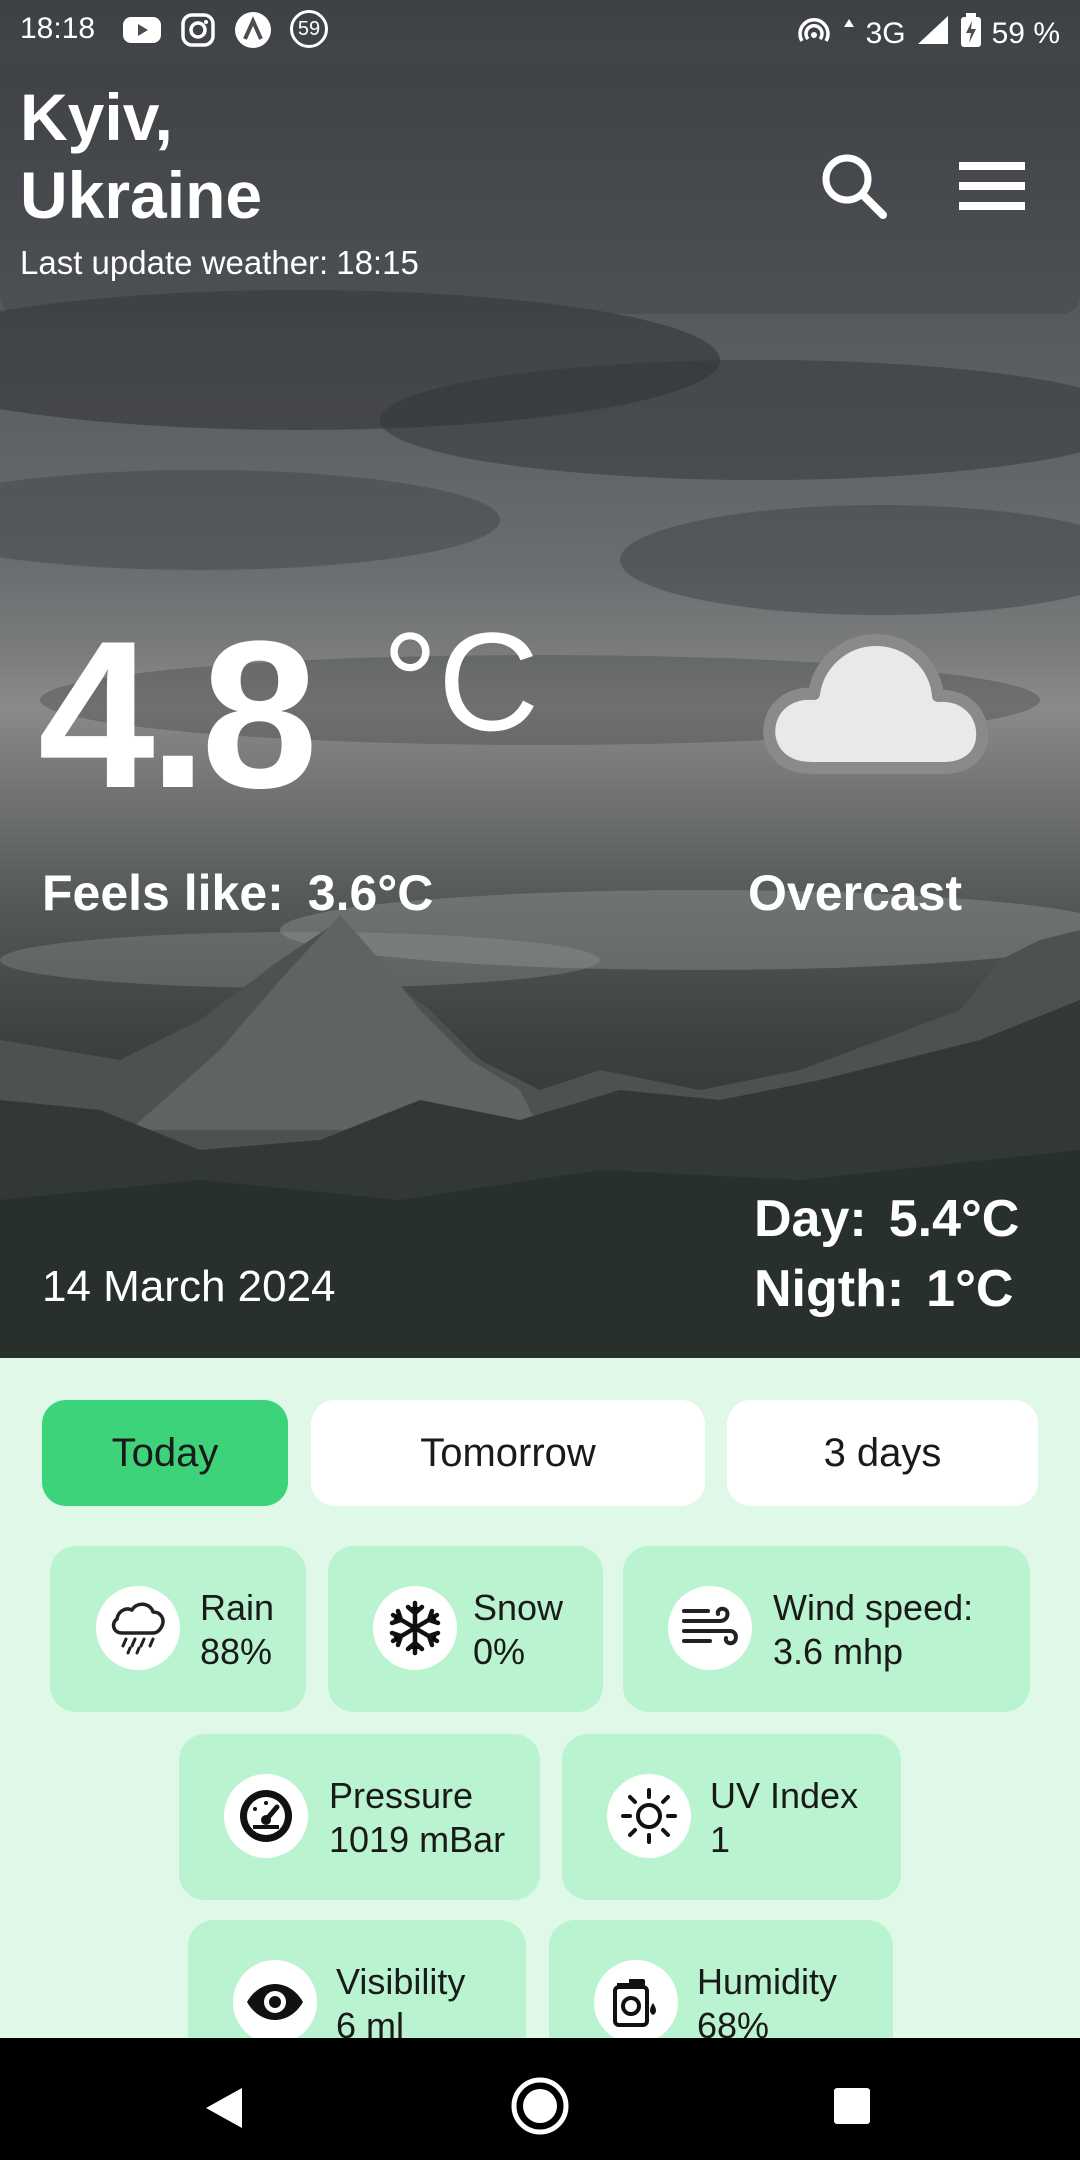  Describe the element at coordinates (377, 262) in the screenshot. I see `last-update-time: 18:15` at that location.